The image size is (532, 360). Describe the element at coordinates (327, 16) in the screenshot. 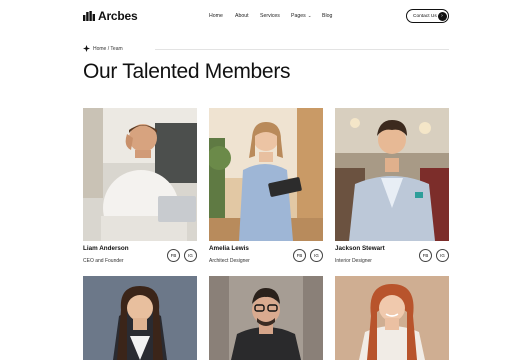

I see `nav-blog: Blog` at that location.